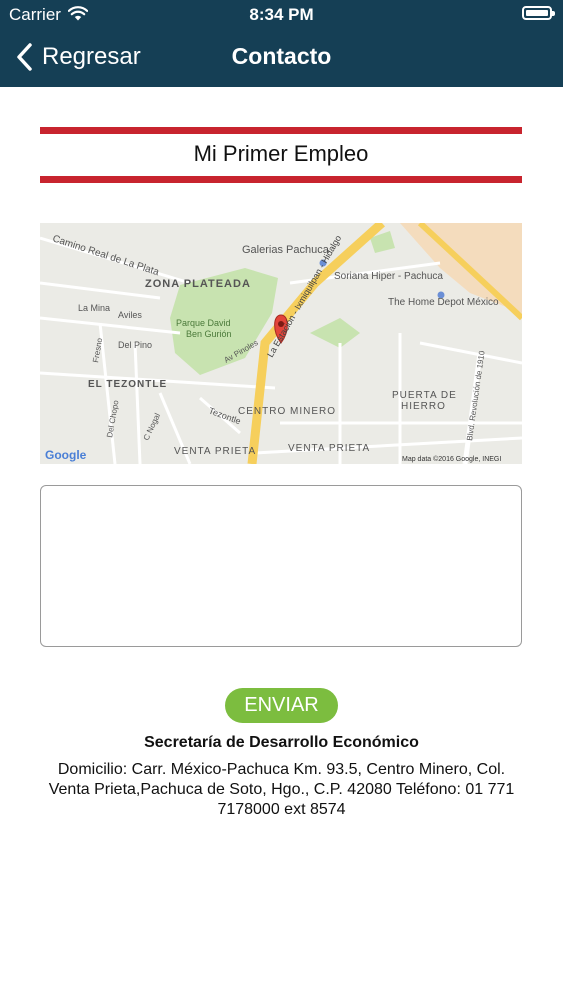 The height and width of the screenshot is (1000, 563). What do you see at coordinates (329, 448) in the screenshot?
I see `map-label-venta-prieta-2: VENTA PRIETA` at bounding box center [329, 448].